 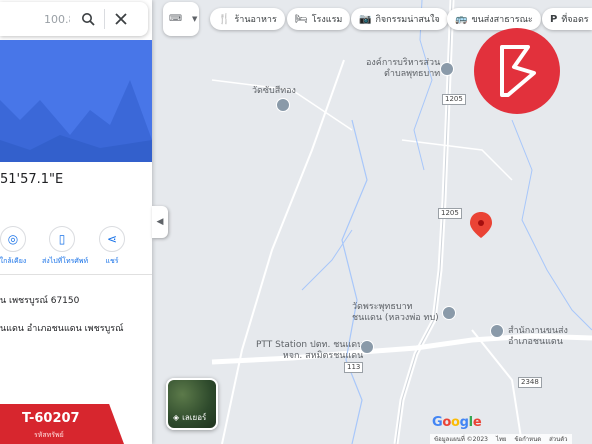 What do you see at coordinates (554, 19) in the screenshot?
I see `parking-icon: P` at bounding box center [554, 19].